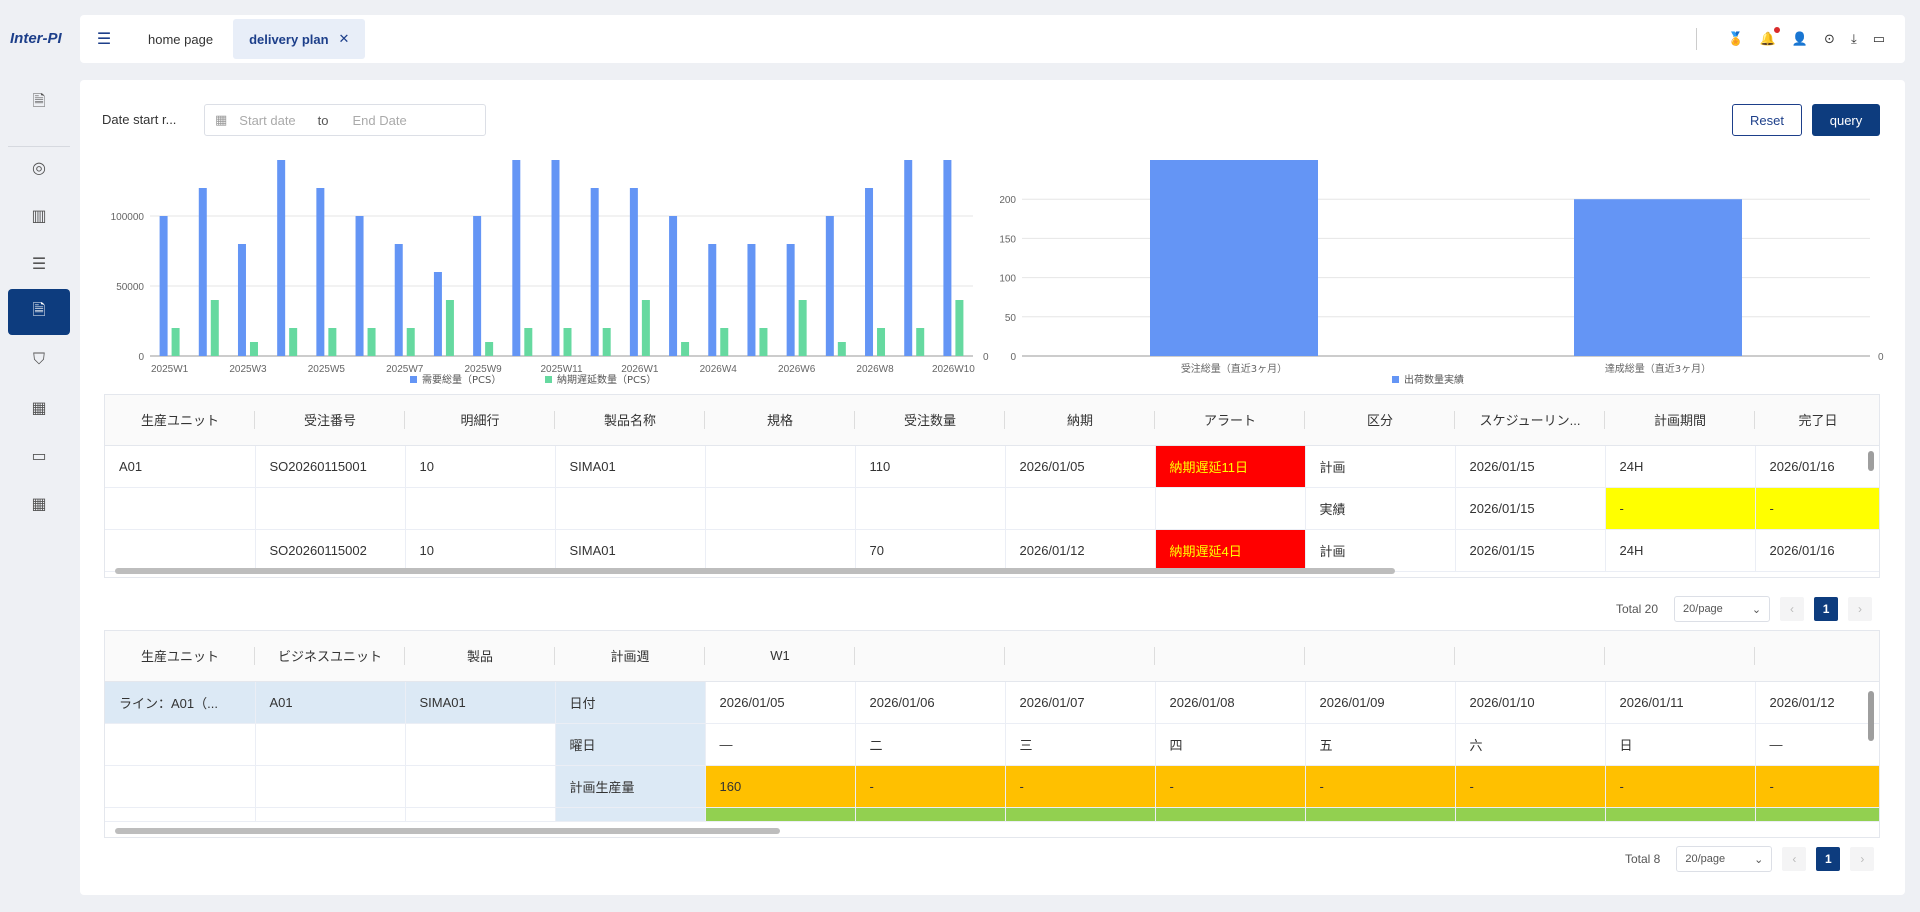 This screenshot has height=912, width=1920. I want to click on table-row: 曜日 — 二三四五六日 —, so click(992, 744).